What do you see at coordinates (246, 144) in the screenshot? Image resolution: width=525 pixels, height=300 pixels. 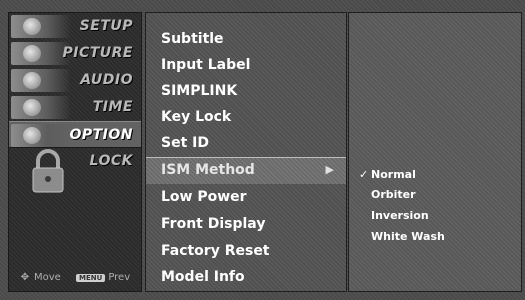 I see `menu-item-set-id: Set ID` at bounding box center [246, 144].